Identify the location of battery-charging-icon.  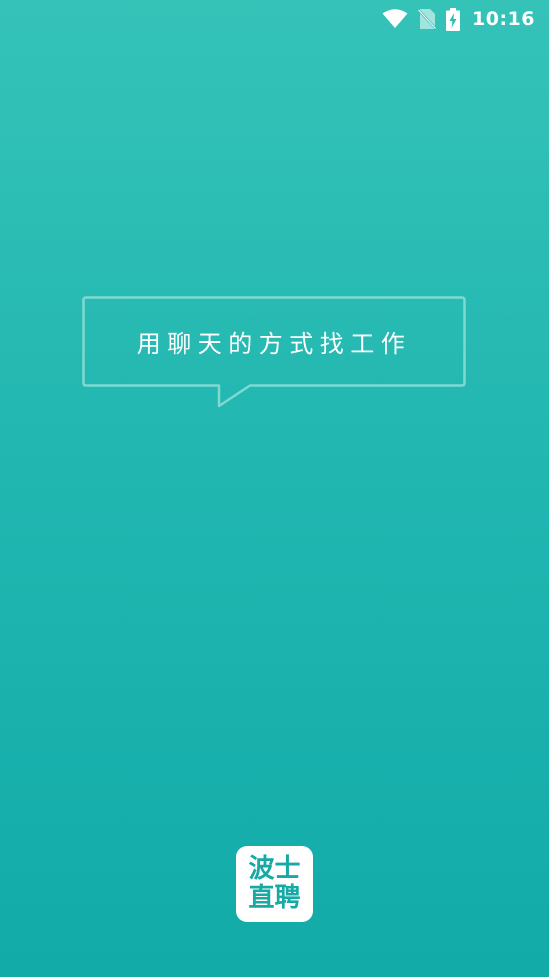
(453, 19).